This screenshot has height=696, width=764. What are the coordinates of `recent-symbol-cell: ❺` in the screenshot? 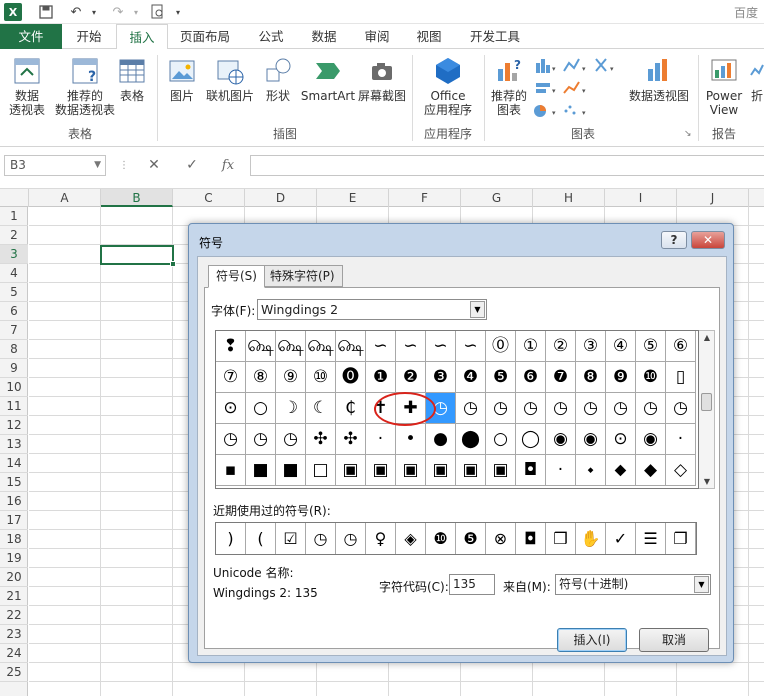 It's located at (471, 538).